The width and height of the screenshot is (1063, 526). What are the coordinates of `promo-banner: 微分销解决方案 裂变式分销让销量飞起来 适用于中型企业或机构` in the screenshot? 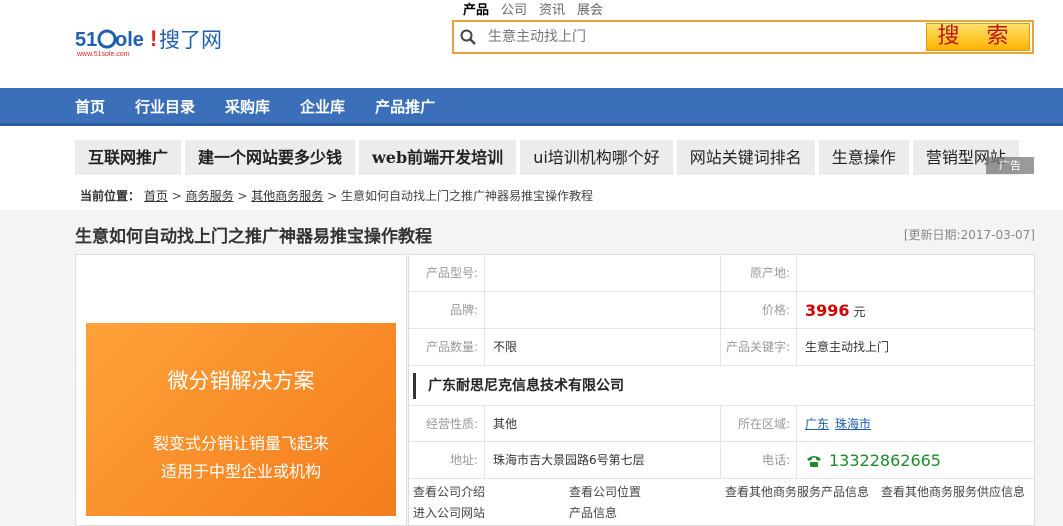 It's located at (241, 419).